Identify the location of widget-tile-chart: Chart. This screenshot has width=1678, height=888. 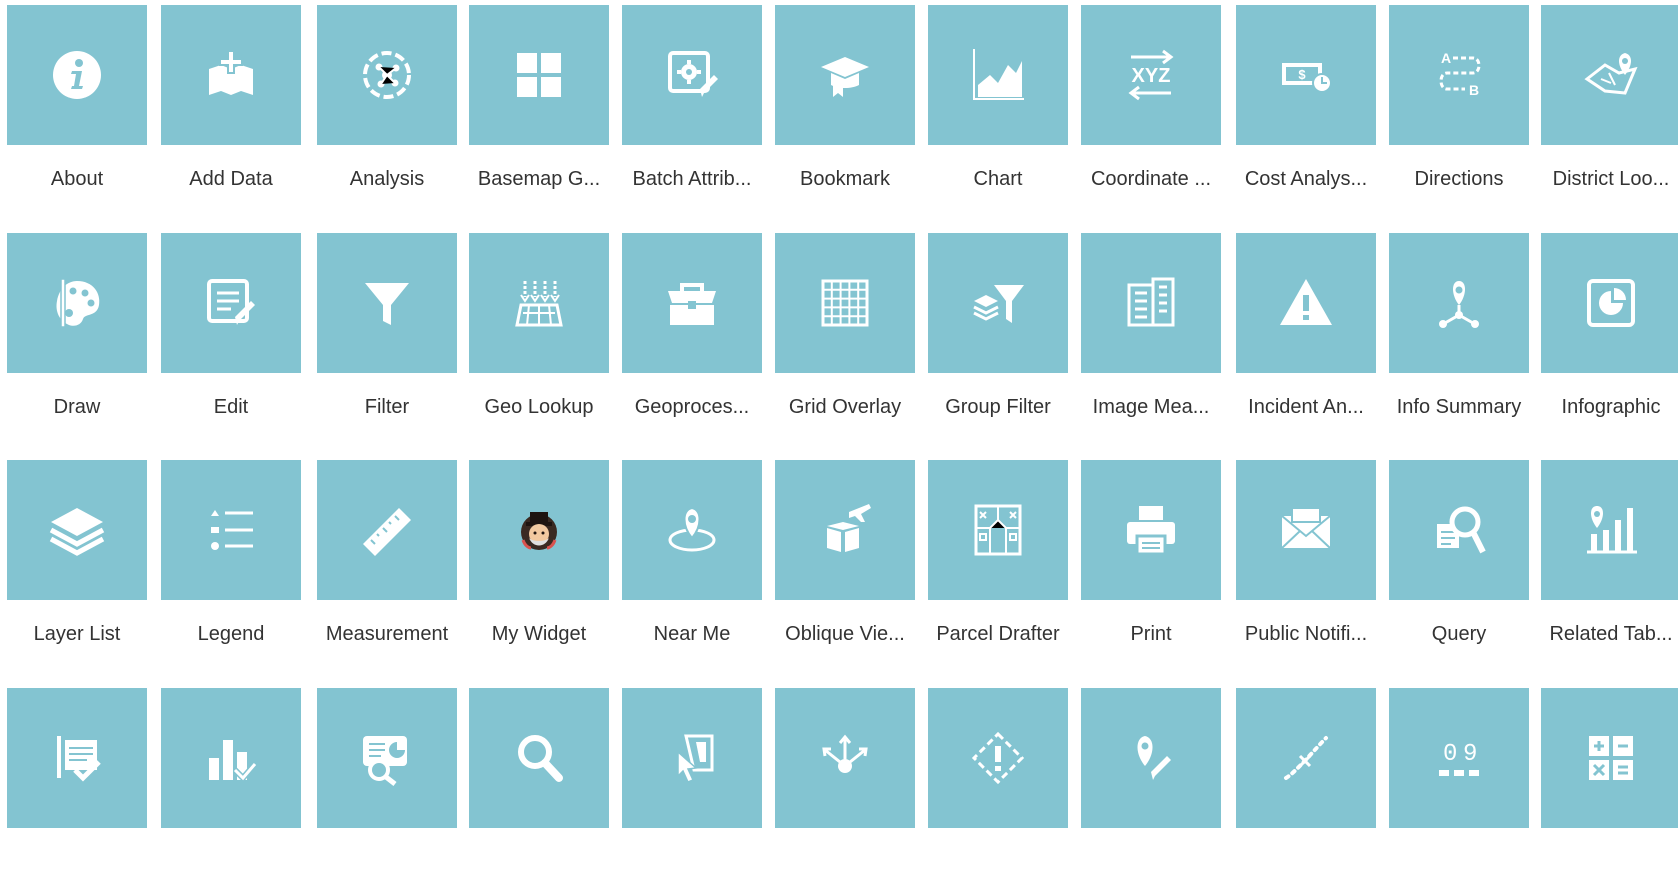
(998, 105).